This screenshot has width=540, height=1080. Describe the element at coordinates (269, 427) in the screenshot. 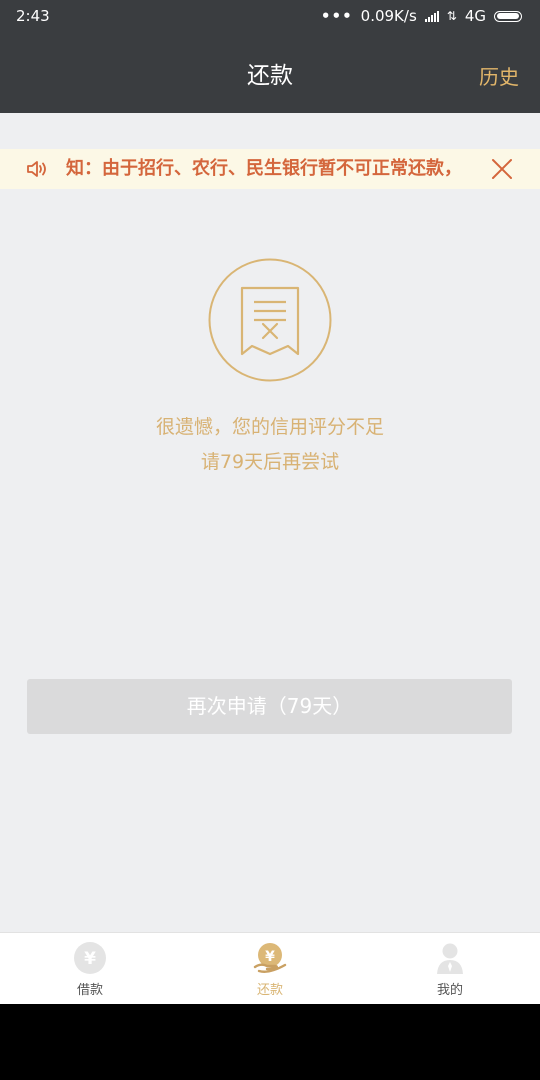

I see `credit-score-message: 很遗憾，您的信用评分不足` at that location.